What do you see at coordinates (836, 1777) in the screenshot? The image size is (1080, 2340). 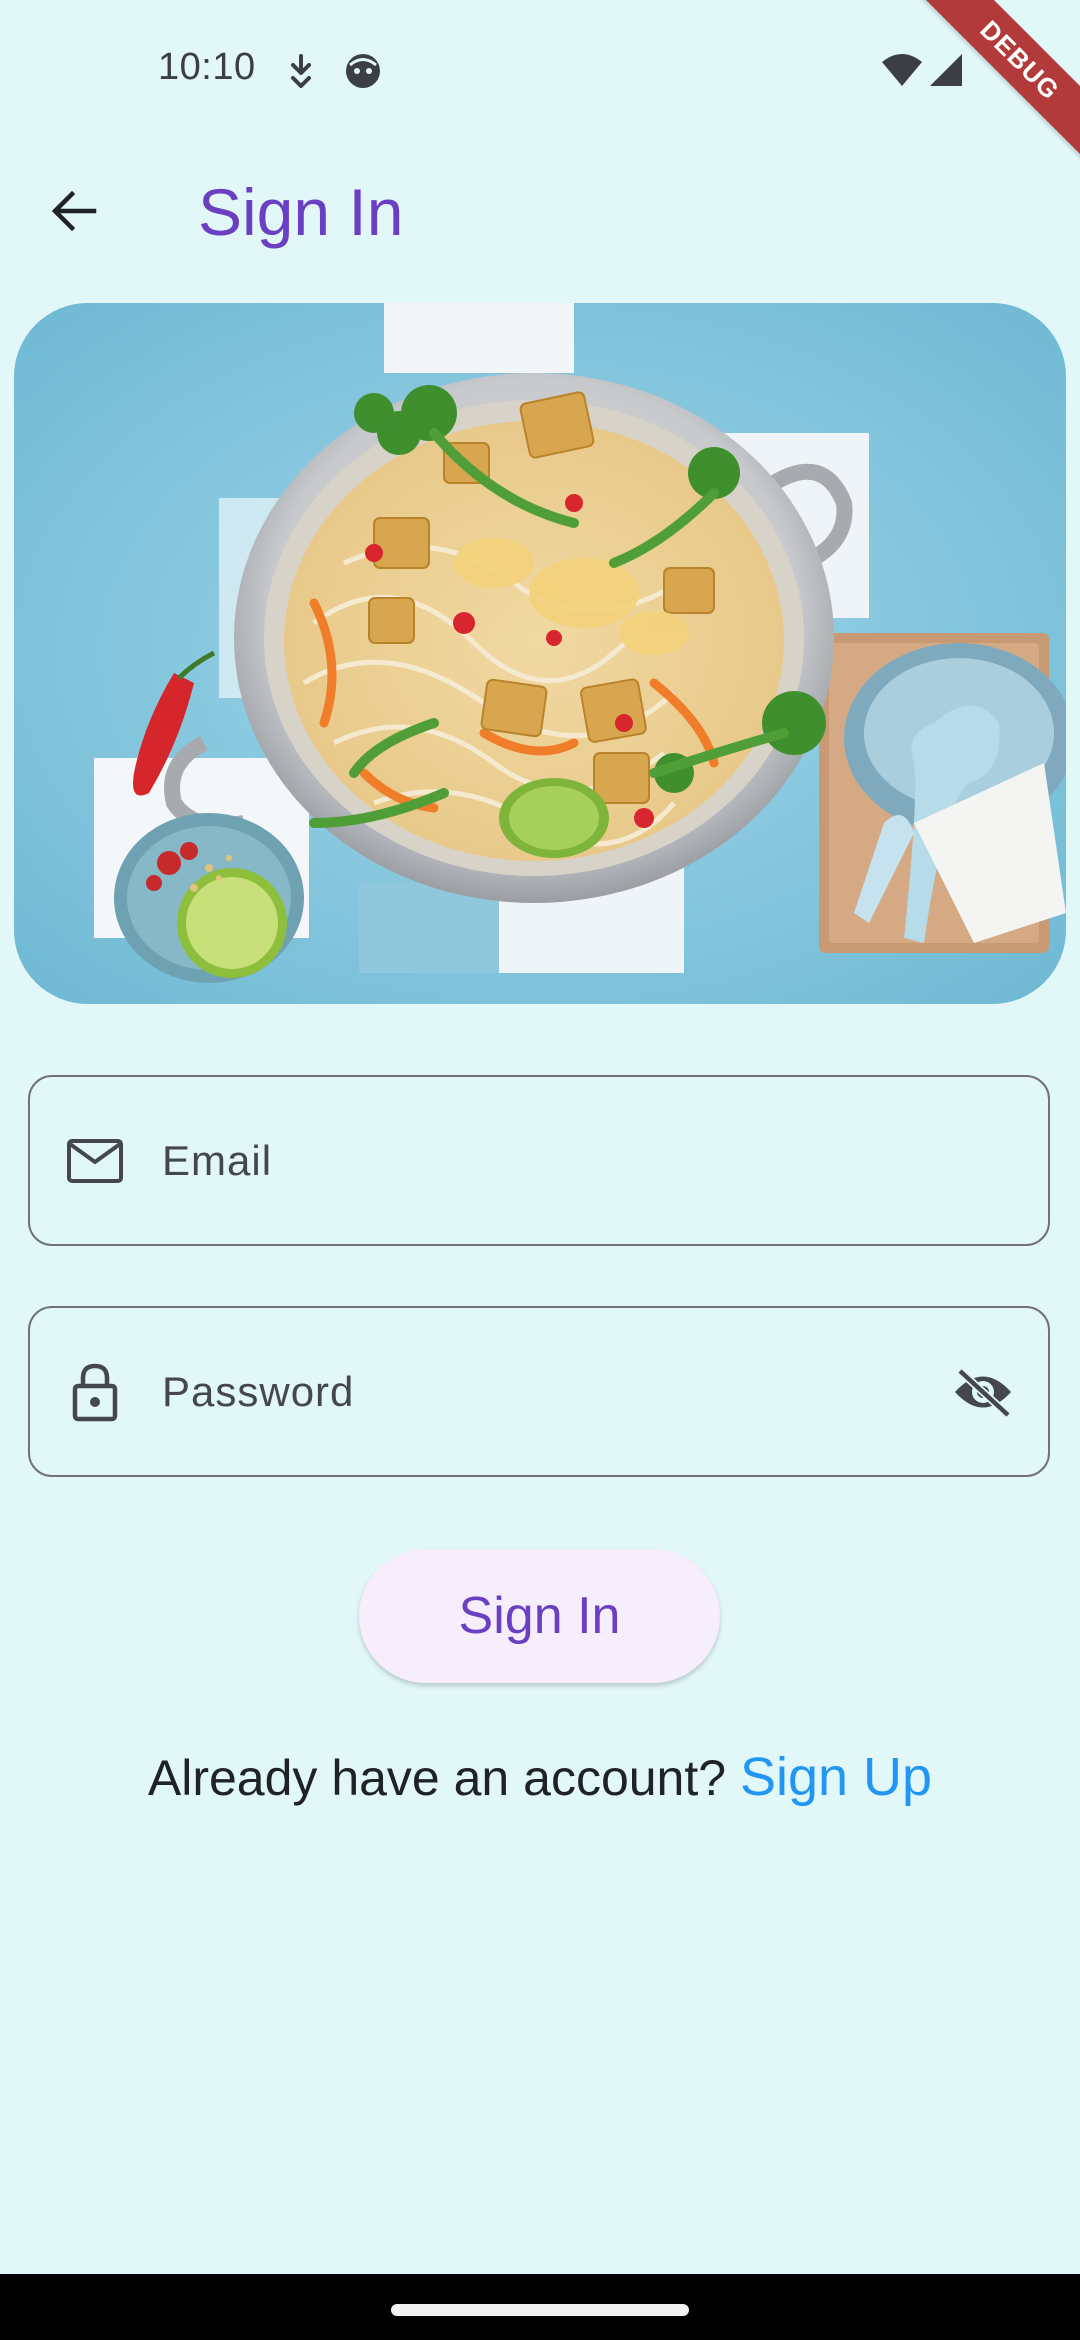 I see `sign-up-link: Sign Up` at bounding box center [836, 1777].